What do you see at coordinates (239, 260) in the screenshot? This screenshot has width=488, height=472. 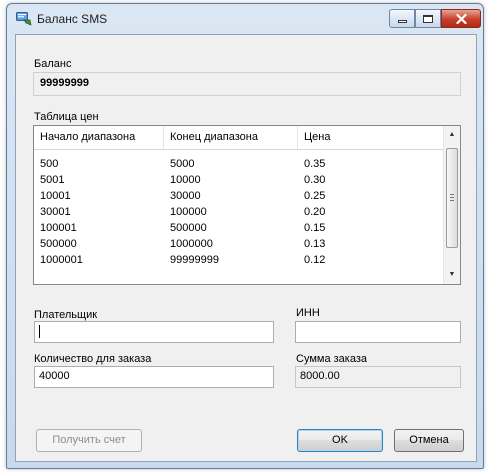 I see `table-row: 1000001 99999999 0.12` at bounding box center [239, 260].